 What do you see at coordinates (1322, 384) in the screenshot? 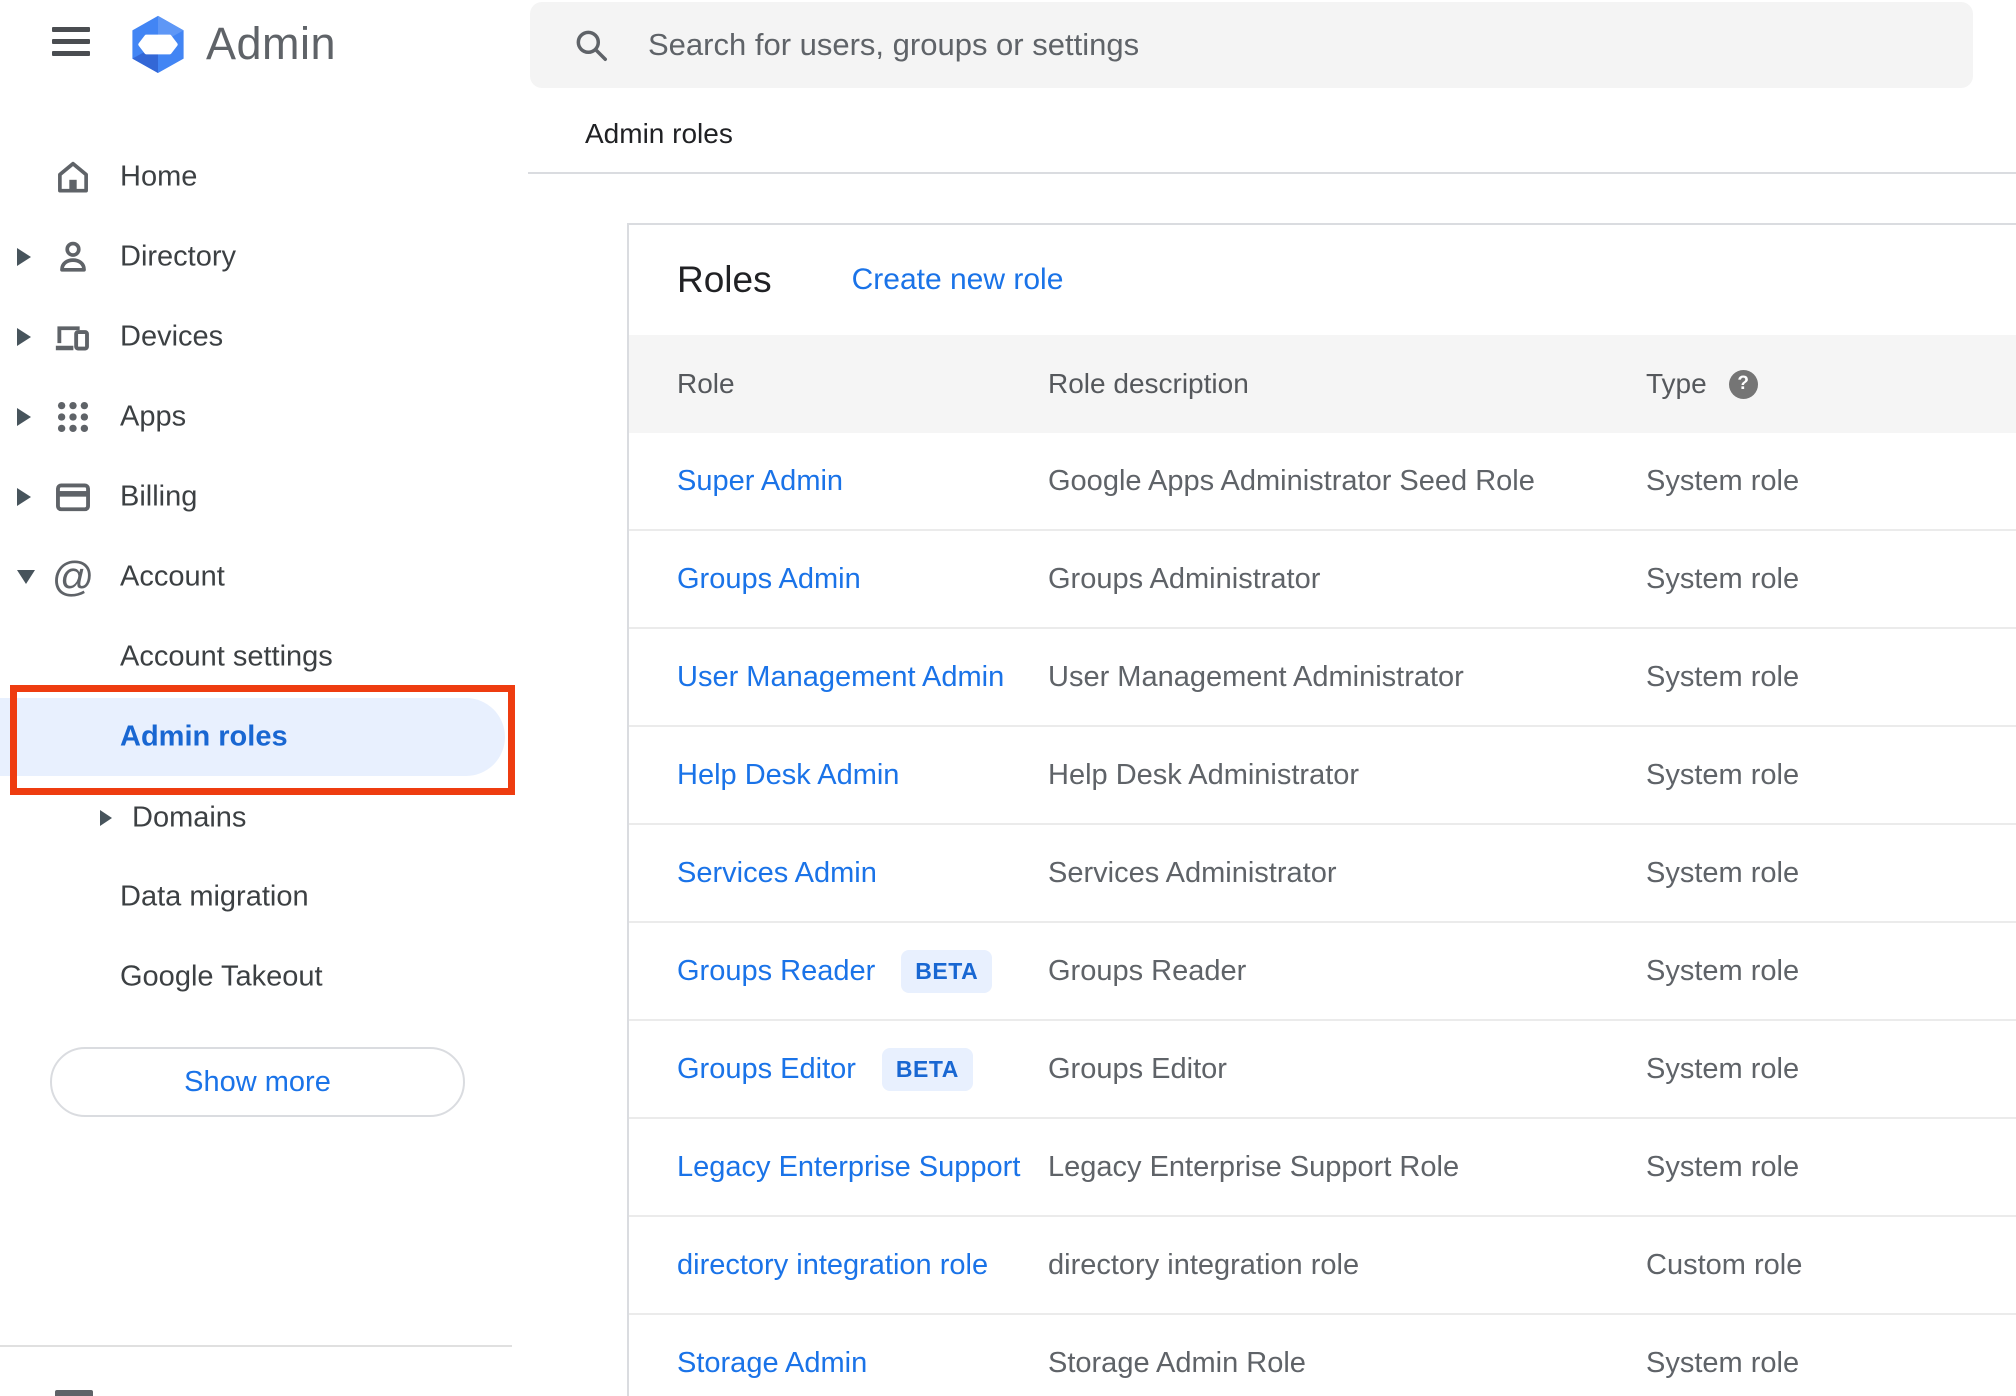
I see `table-header-row: Role Role description Type ?` at bounding box center [1322, 384].